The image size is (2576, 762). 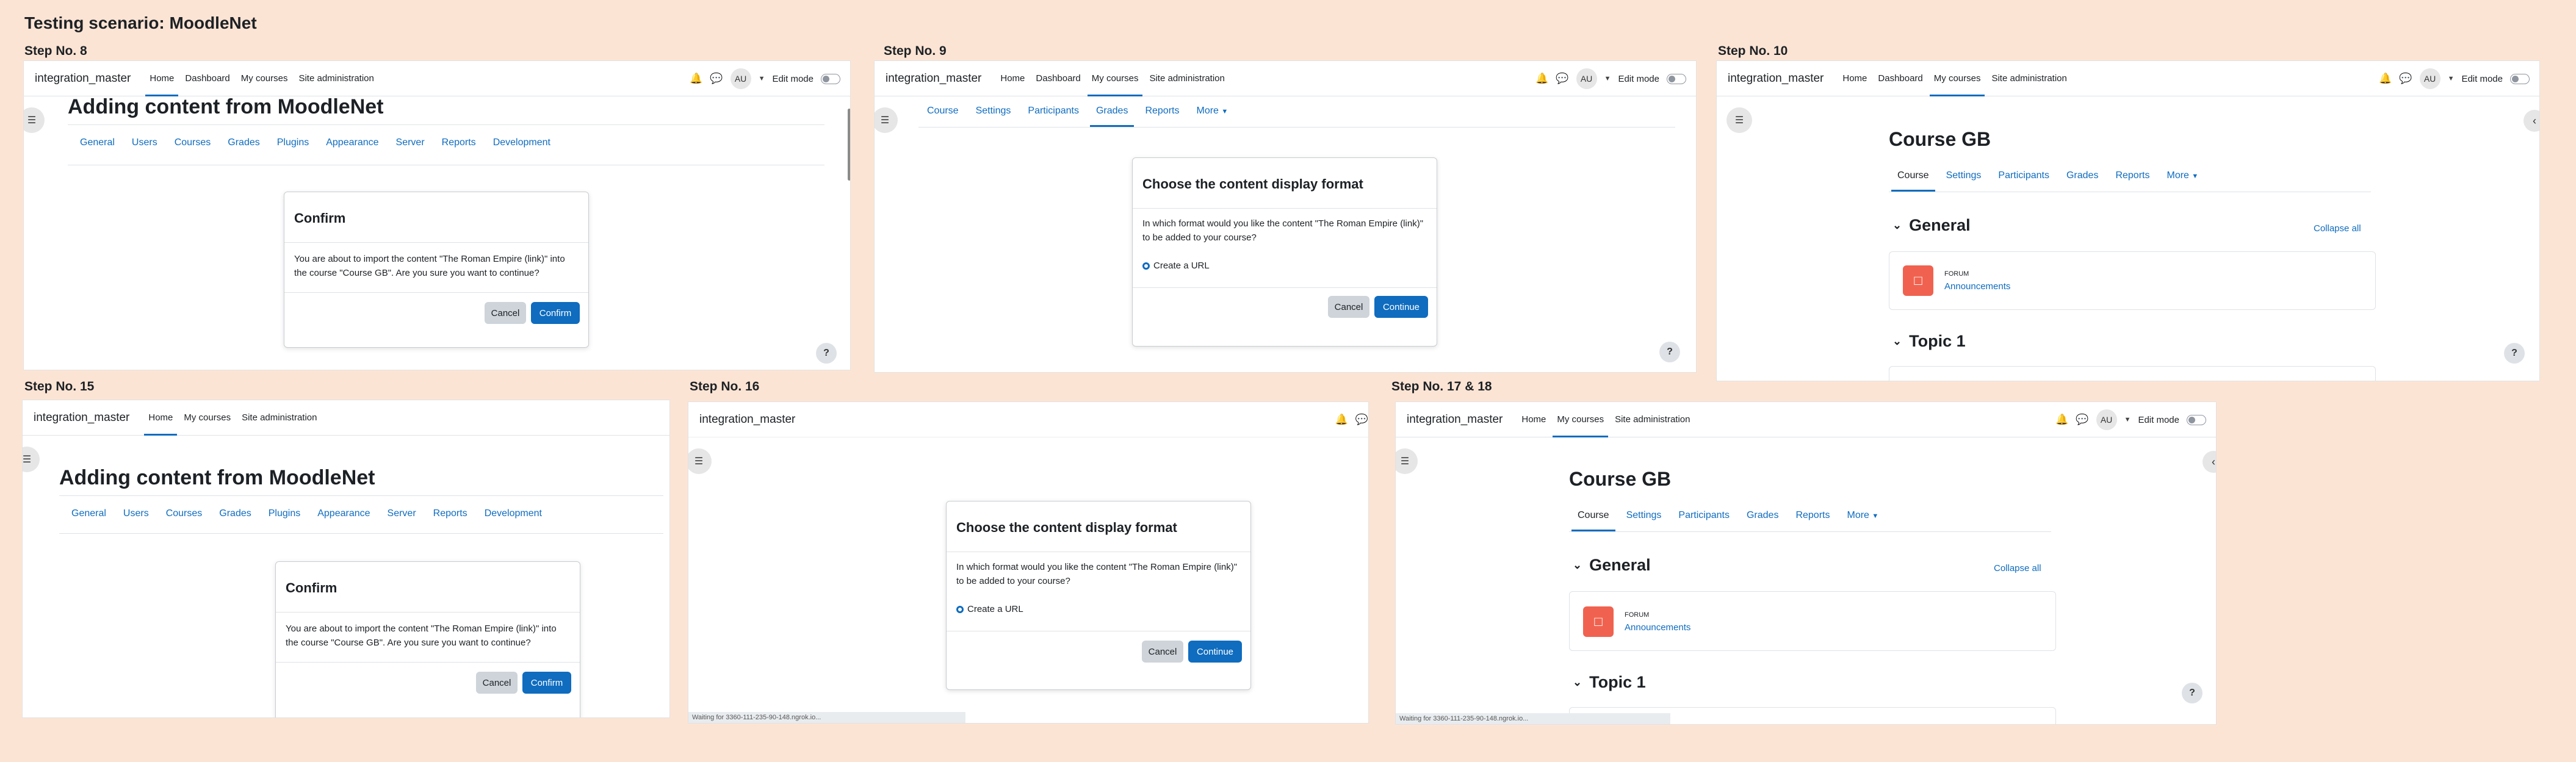 I want to click on collapse-all-link: Collapse all, so click(x=2337, y=228).